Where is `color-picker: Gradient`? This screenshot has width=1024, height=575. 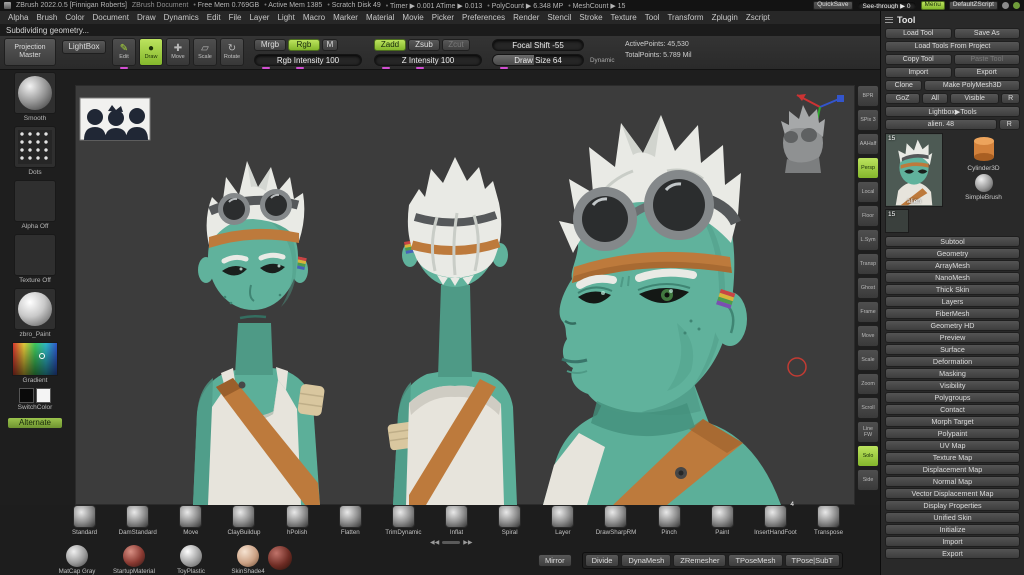 color-picker: Gradient is located at coordinates (35, 363).